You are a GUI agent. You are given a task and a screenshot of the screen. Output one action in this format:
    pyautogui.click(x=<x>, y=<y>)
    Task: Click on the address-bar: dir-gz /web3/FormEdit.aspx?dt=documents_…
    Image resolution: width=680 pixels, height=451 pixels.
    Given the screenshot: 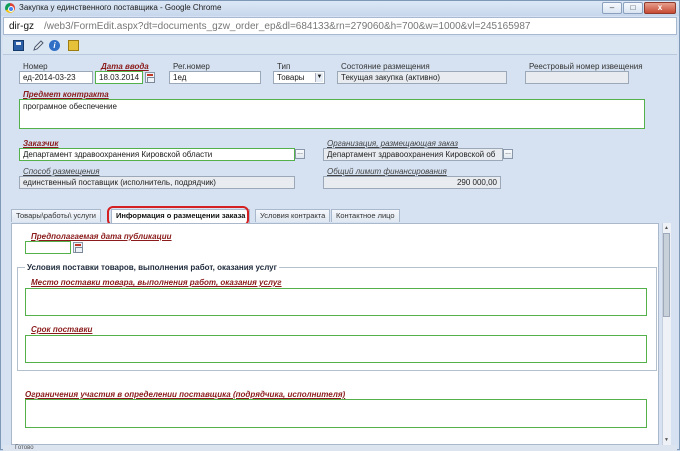 What is the action you would take?
    pyautogui.click(x=340, y=26)
    